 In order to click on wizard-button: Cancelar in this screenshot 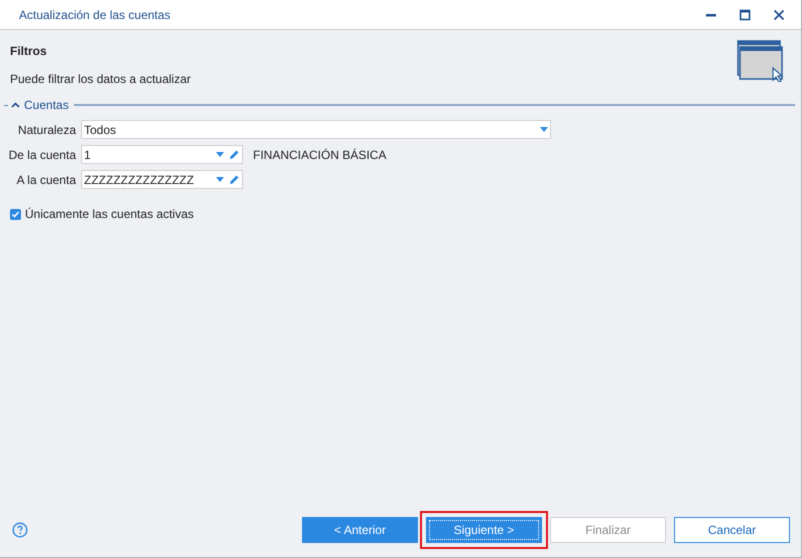, I will do `click(732, 530)`.